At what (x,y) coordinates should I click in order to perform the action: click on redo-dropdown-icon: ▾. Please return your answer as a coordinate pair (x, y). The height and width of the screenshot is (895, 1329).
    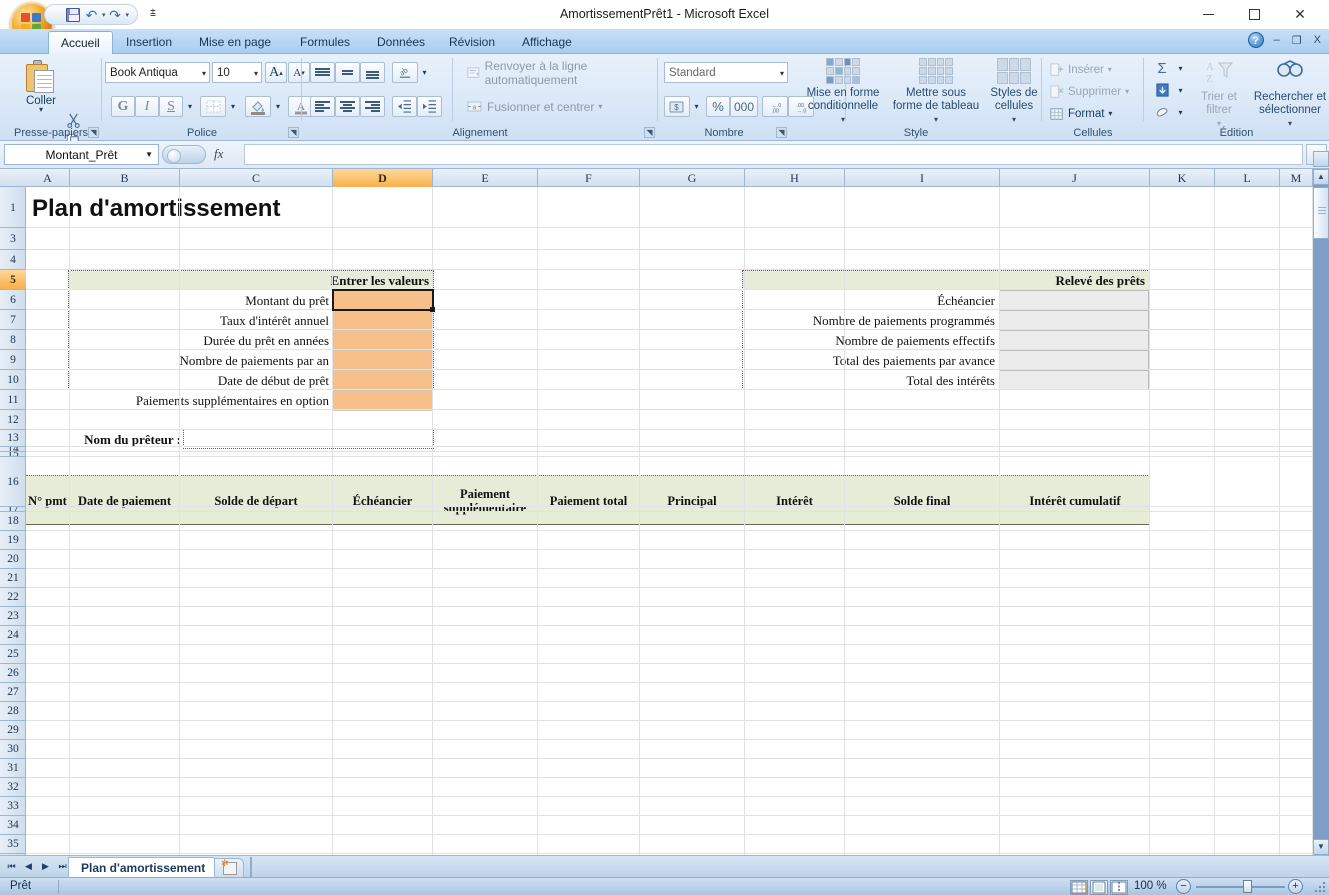
    Looking at the image, I should click on (128, 15).